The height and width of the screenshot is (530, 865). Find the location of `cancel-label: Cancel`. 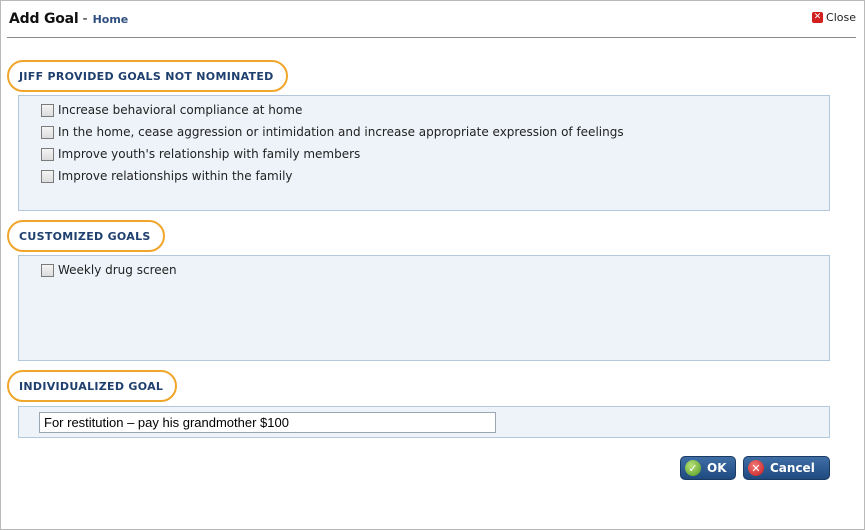

cancel-label: Cancel is located at coordinates (792, 468).